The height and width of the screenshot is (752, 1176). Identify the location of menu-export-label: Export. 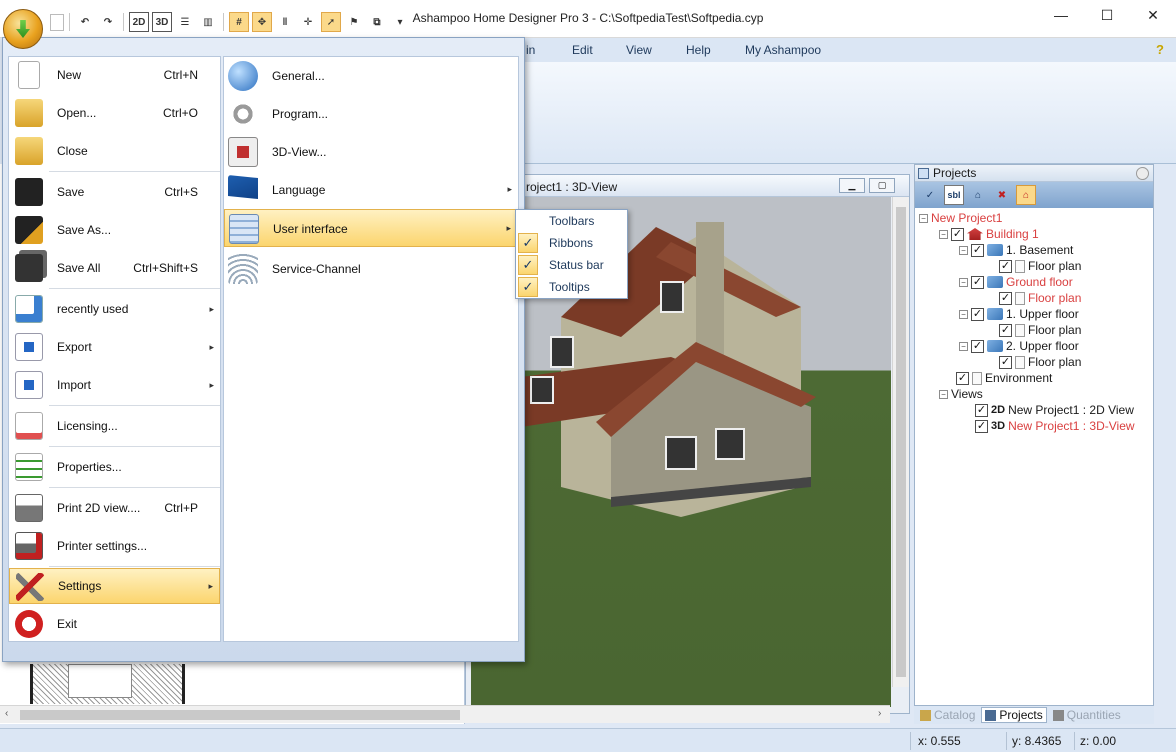
(74, 347).